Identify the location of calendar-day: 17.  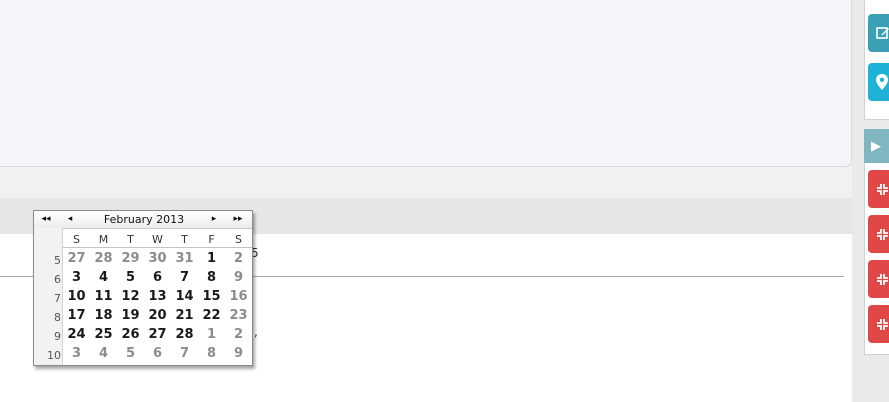
(76, 315).